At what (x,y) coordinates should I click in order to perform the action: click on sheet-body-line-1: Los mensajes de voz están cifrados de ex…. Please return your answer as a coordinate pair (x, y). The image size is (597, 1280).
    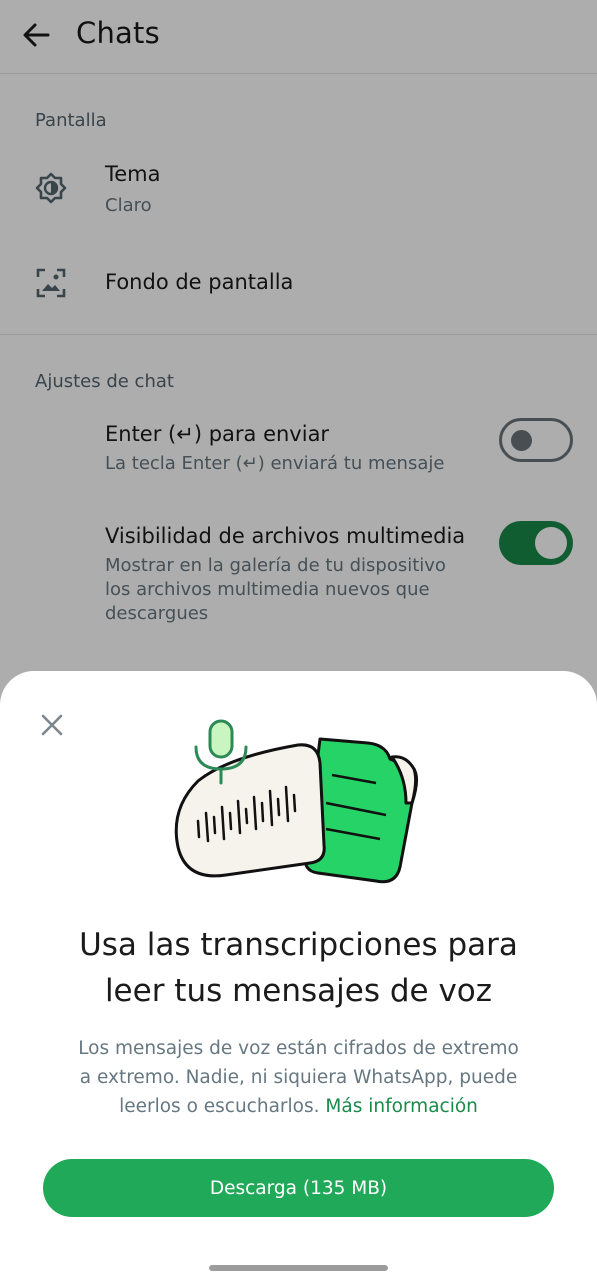
    Looking at the image, I should click on (298, 1048).